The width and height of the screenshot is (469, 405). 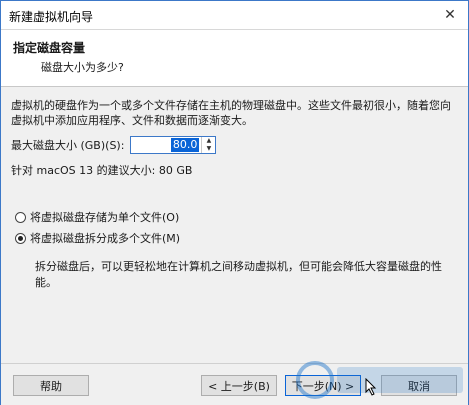 What do you see at coordinates (238, 274) in the screenshot?
I see `split-note: 拆分磁盘后，可以更轻松地在计算机之间移动虚拟机，但可能会降低大容量磁盘的性能。` at bounding box center [238, 274].